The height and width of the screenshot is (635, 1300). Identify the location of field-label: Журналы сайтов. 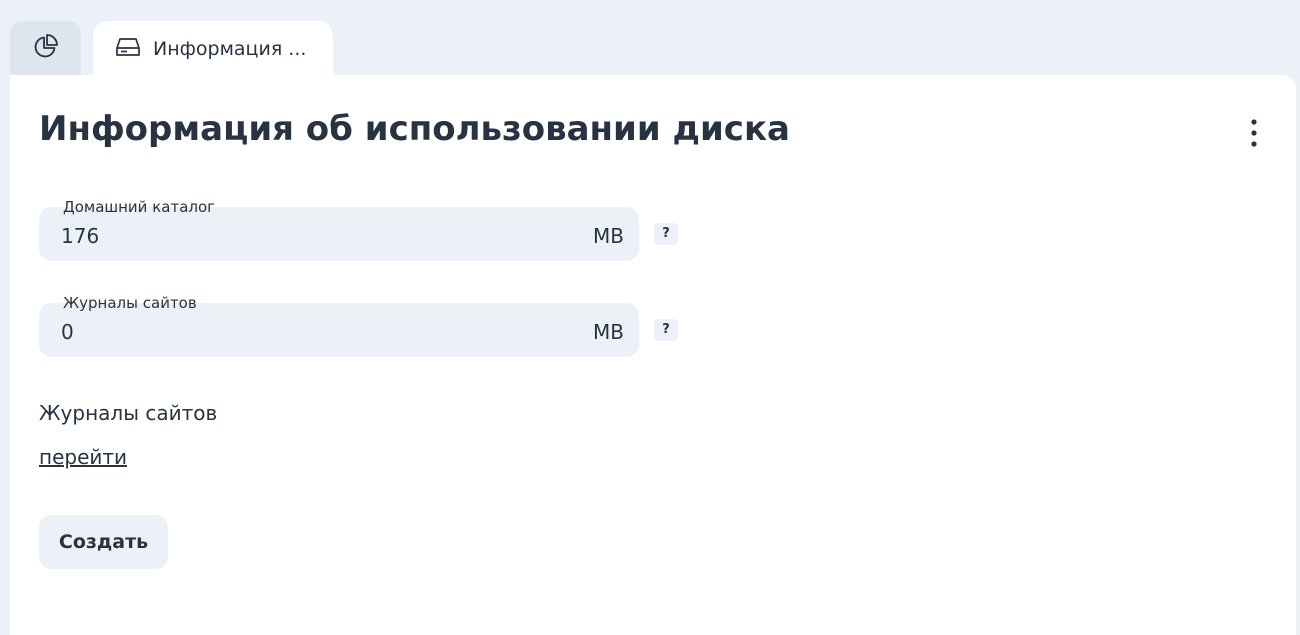
(130, 303).